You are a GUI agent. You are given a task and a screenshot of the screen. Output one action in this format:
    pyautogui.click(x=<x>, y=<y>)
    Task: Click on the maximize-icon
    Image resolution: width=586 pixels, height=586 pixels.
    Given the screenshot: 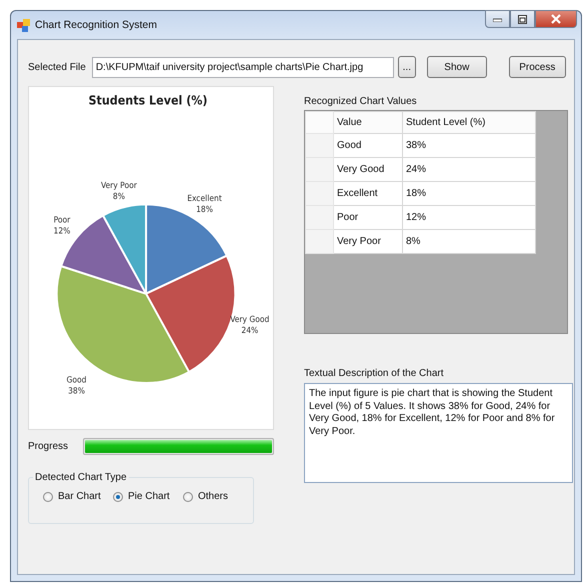 What is the action you would take?
    pyautogui.click(x=522, y=19)
    